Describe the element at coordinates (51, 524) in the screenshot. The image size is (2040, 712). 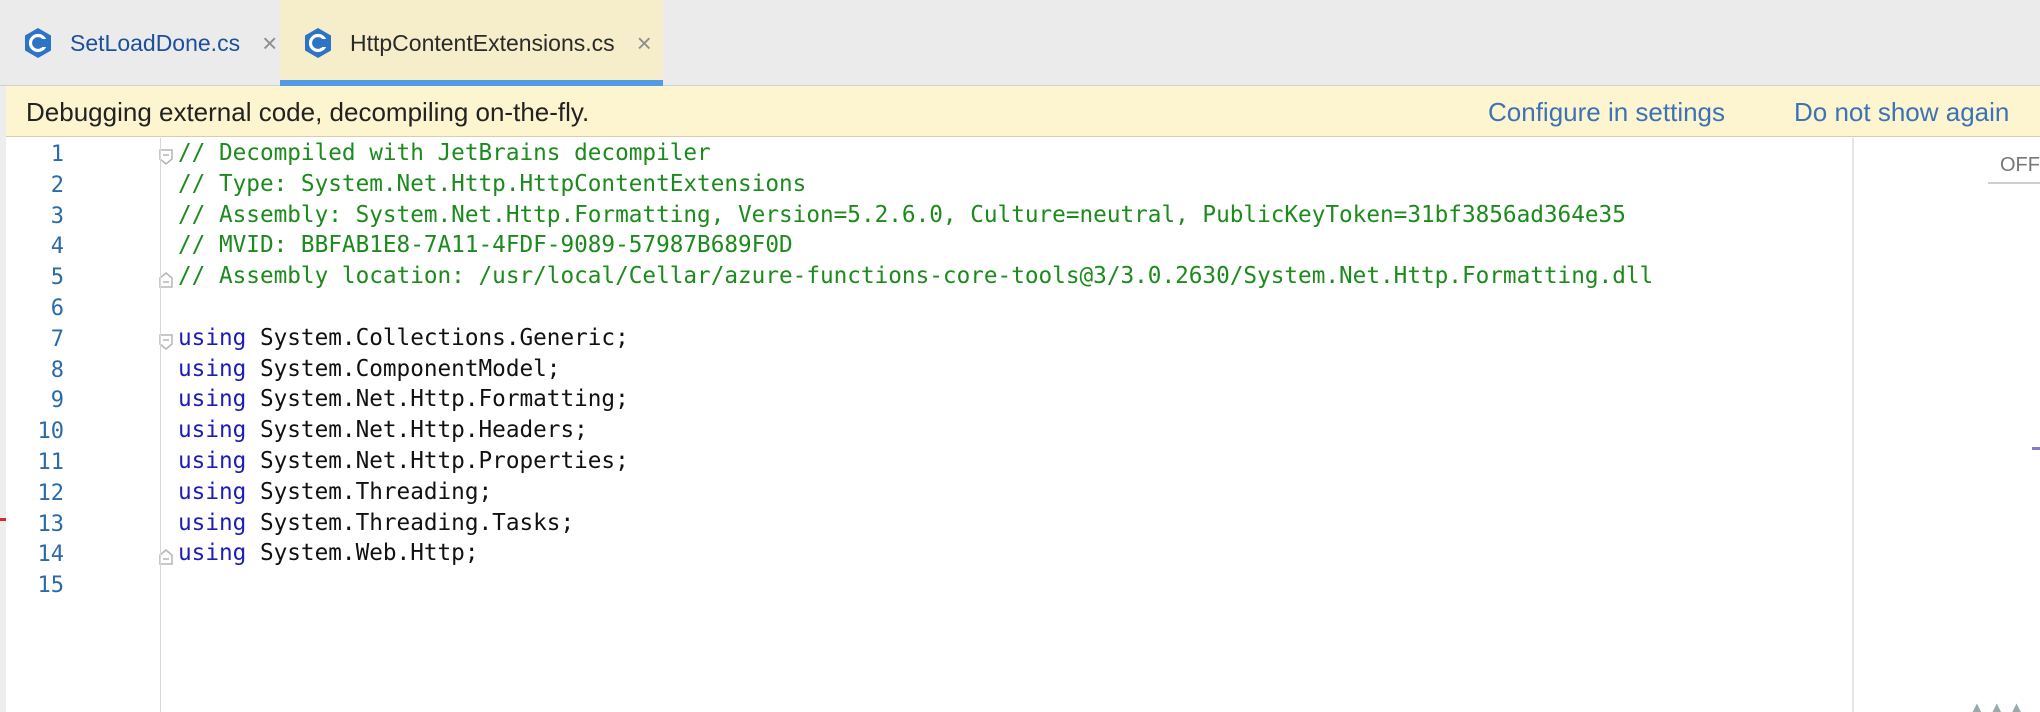
I see `line-number: 13` at that location.